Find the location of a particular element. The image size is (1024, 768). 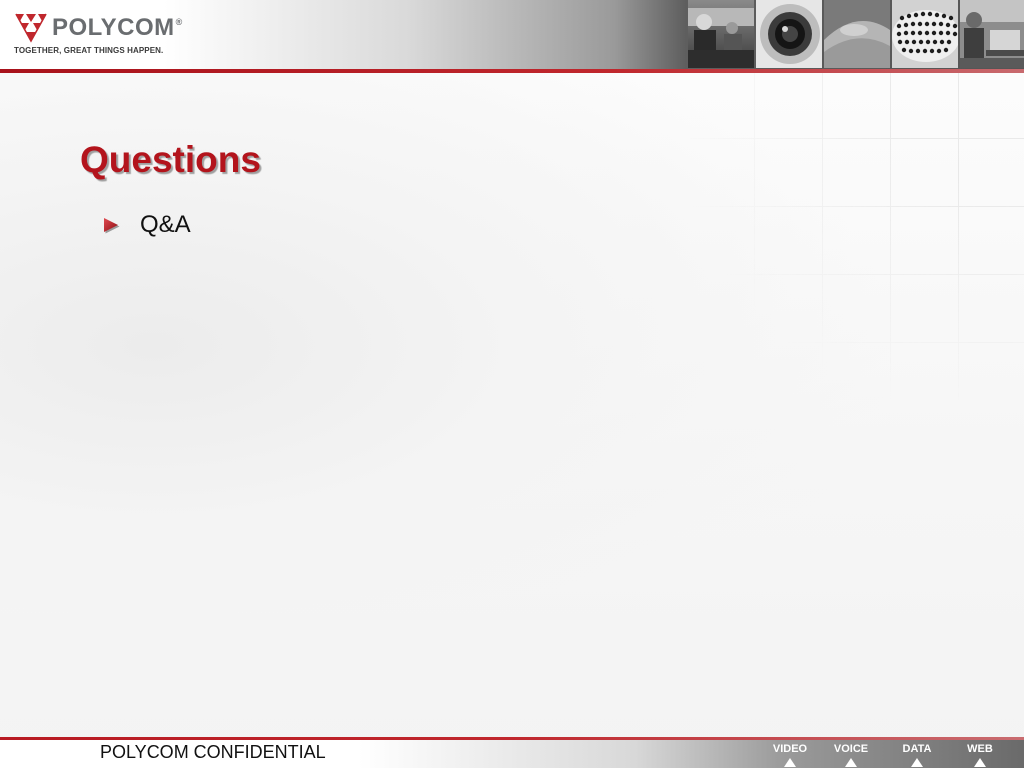

people-photo is located at coordinates (721, 34).